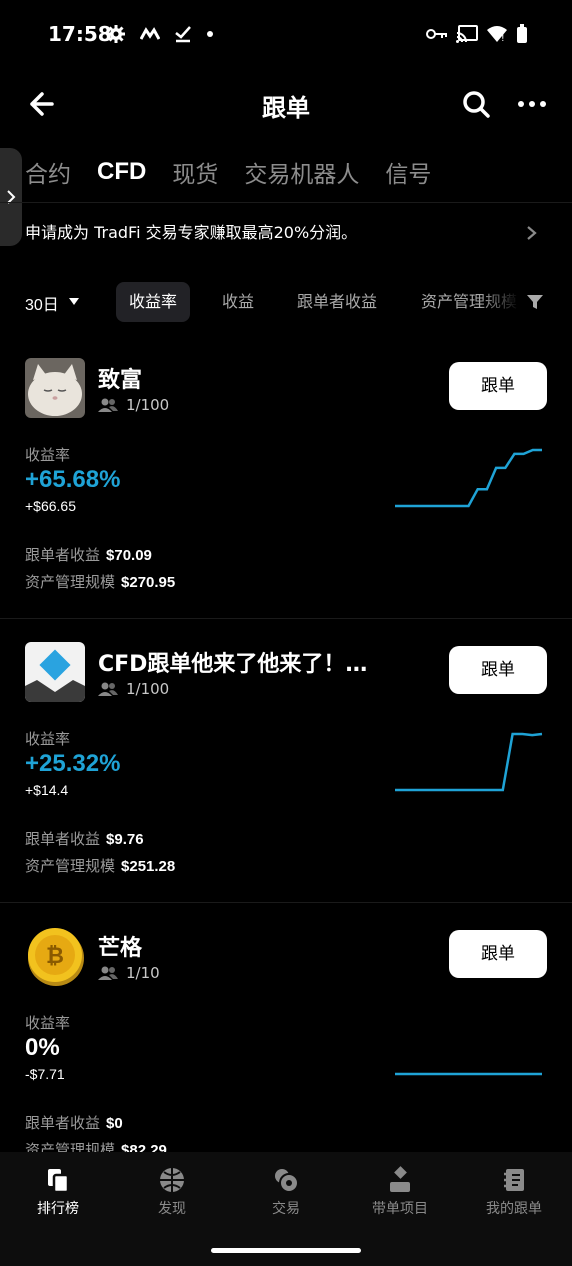 This screenshot has height=1266, width=572. Describe the element at coordinates (73, 479) in the screenshot. I see `roi-value: +65.68%` at that location.